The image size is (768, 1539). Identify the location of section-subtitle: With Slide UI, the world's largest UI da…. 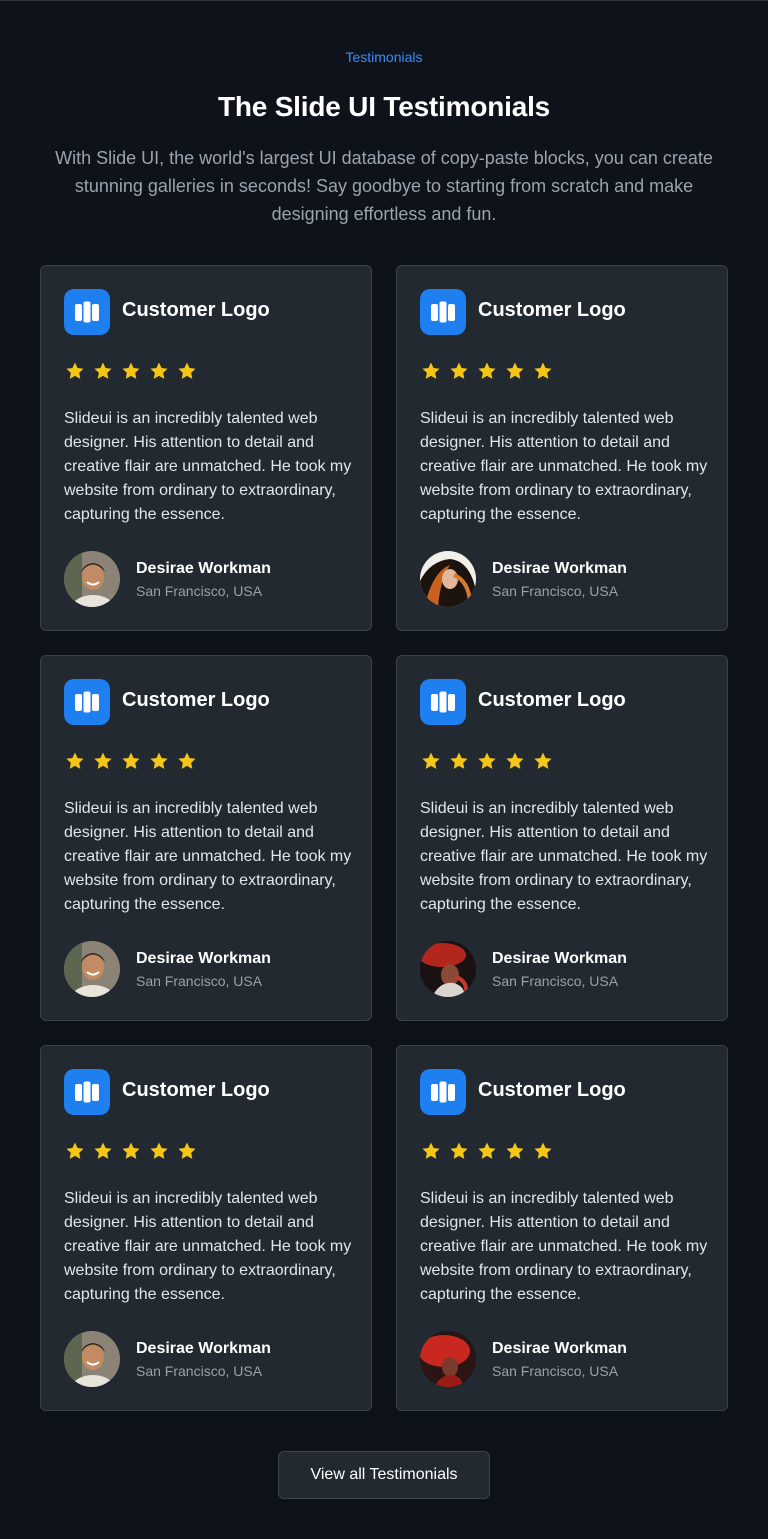
(384, 186).